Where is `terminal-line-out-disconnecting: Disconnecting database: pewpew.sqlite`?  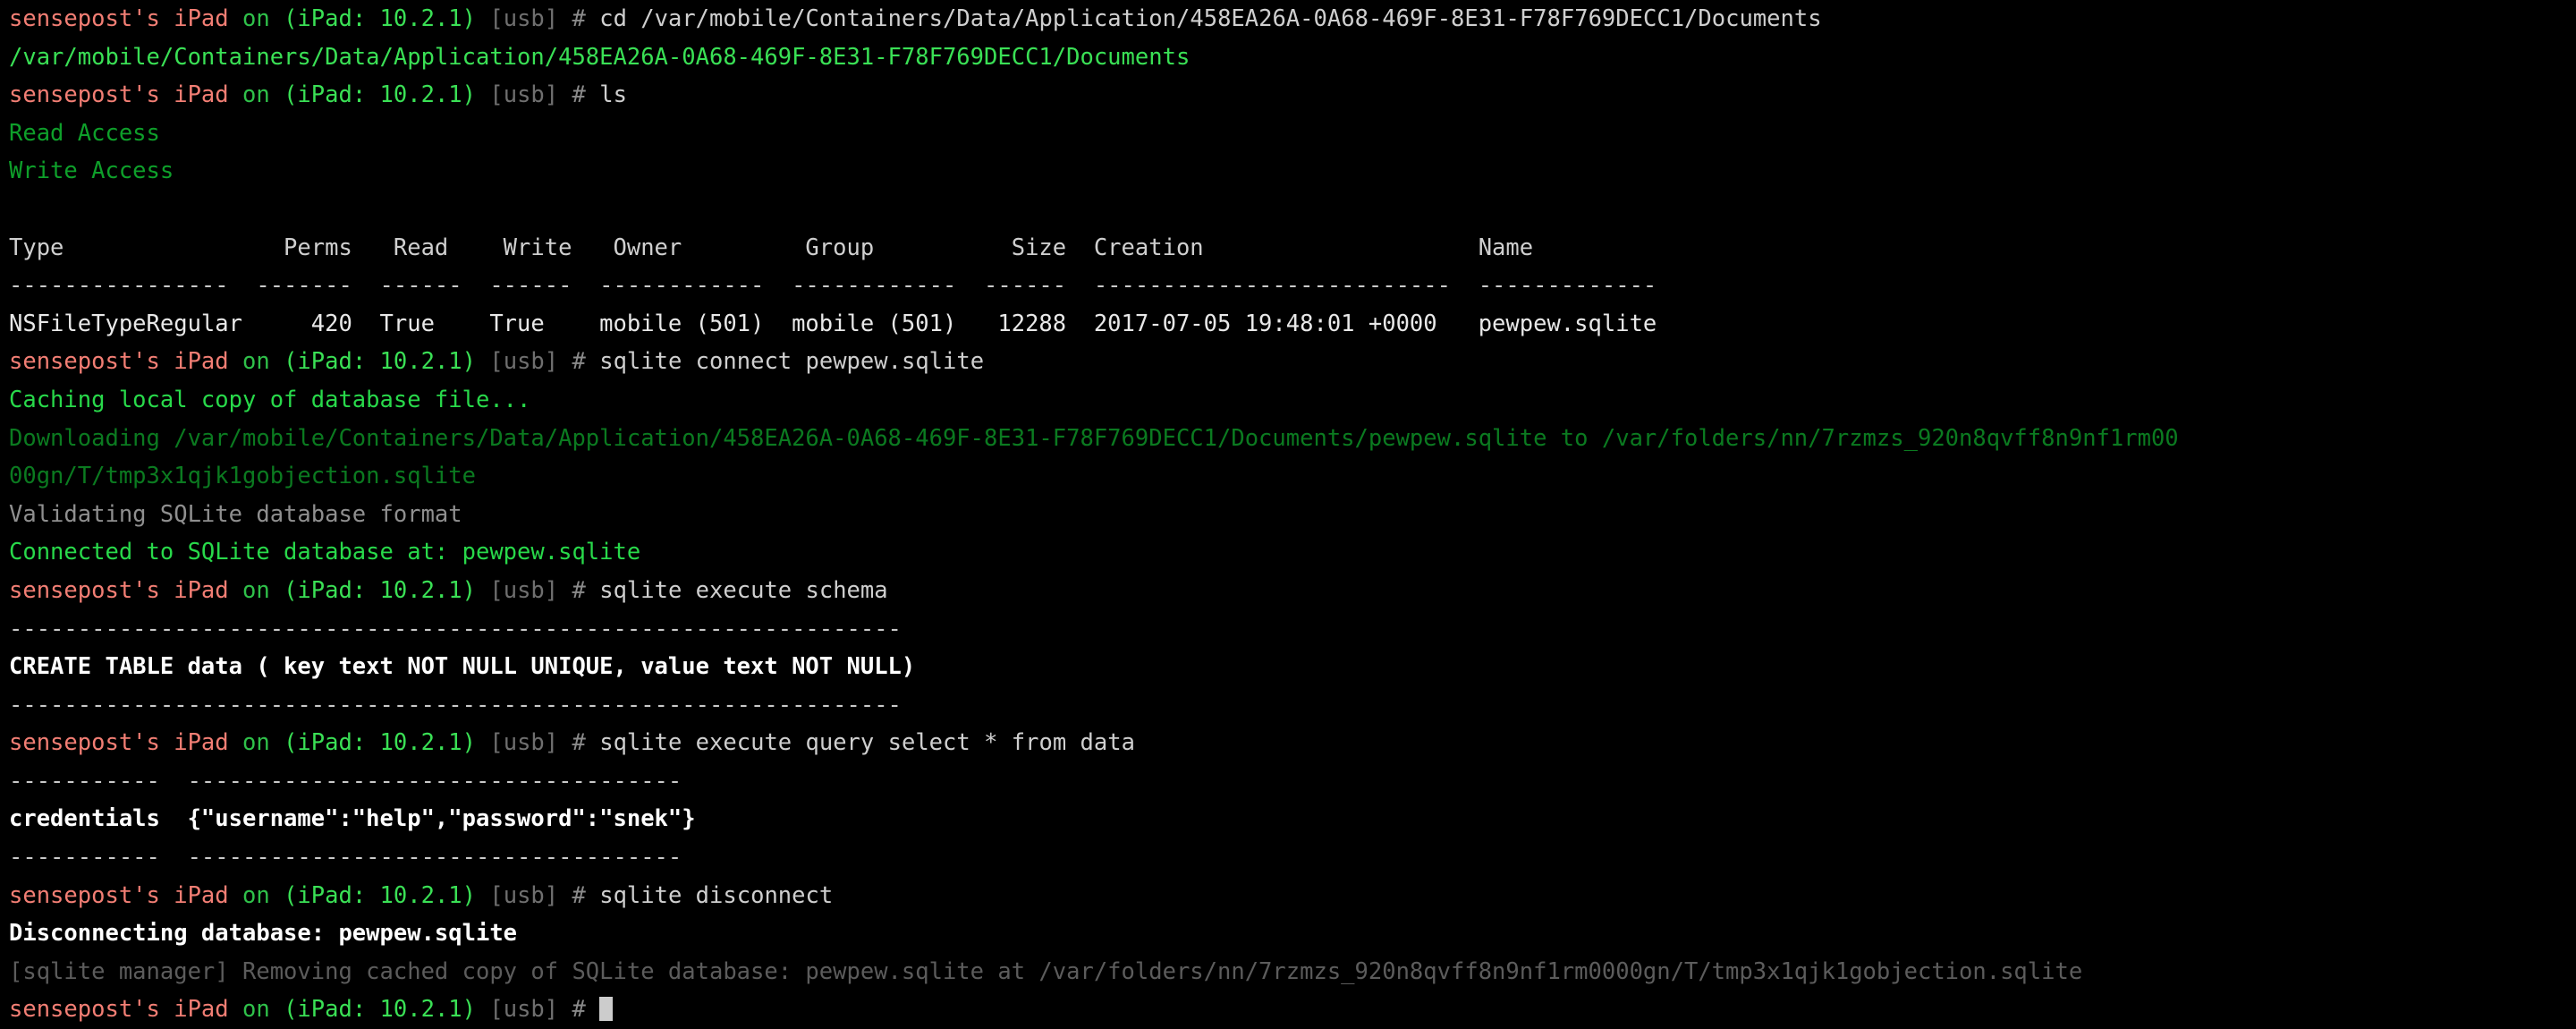
terminal-line-out-disconnecting: Disconnecting database: pewpew.sqlite is located at coordinates (1292, 933).